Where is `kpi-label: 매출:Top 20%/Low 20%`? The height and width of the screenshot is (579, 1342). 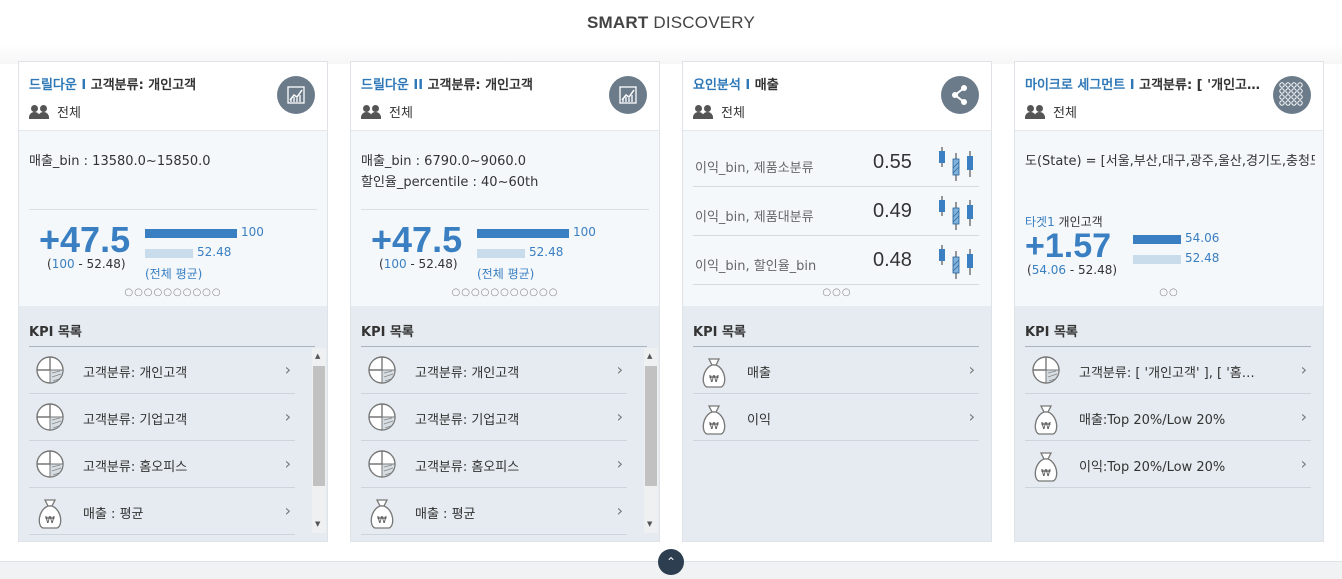 kpi-label: 매출:Top 20%/Low 20% is located at coordinates (1152, 420).